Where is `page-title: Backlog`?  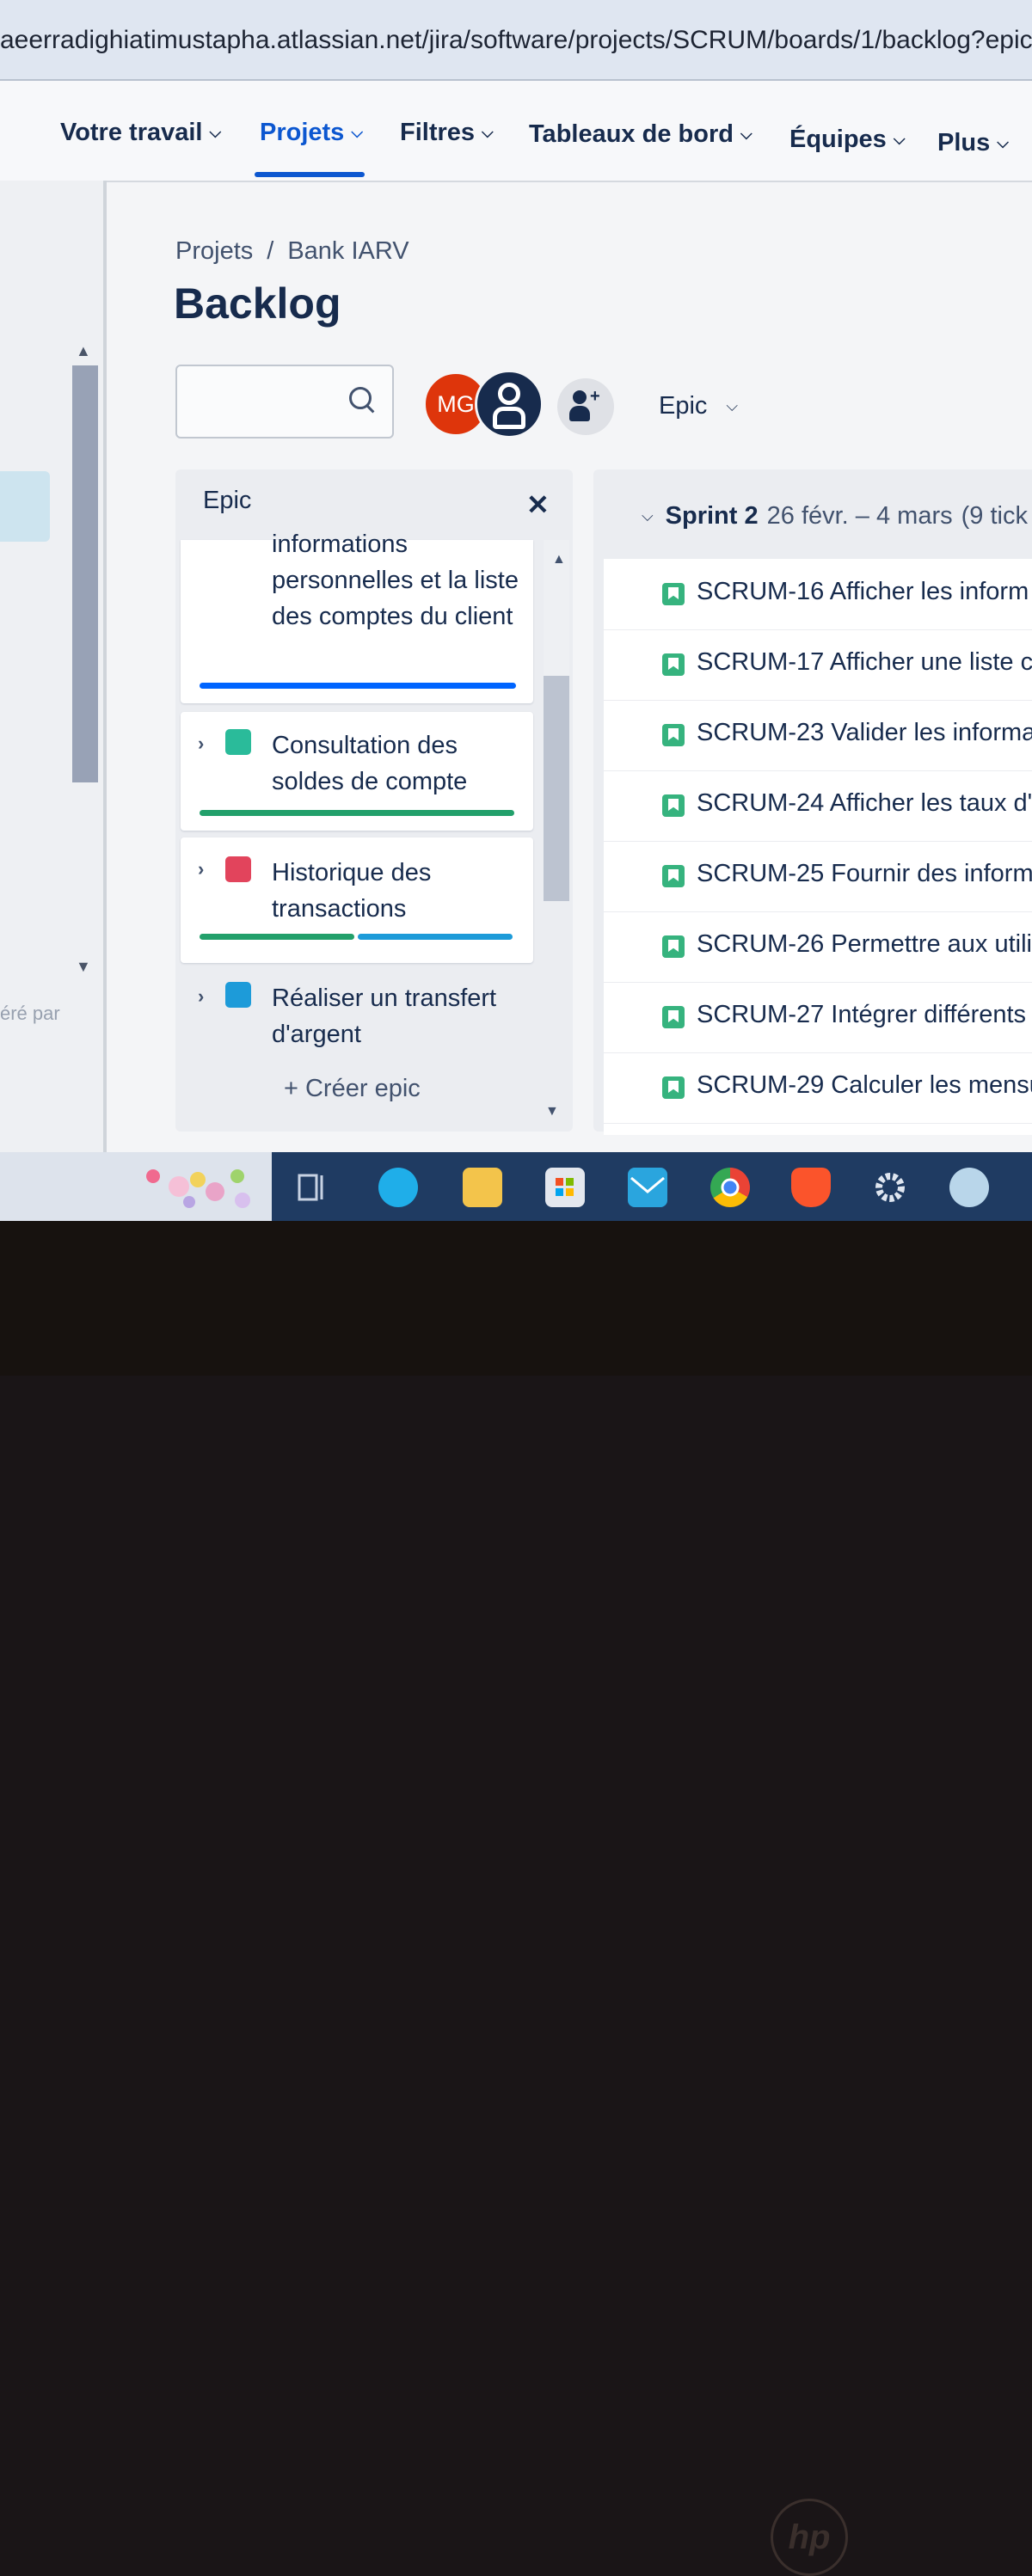 page-title: Backlog is located at coordinates (257, 303).